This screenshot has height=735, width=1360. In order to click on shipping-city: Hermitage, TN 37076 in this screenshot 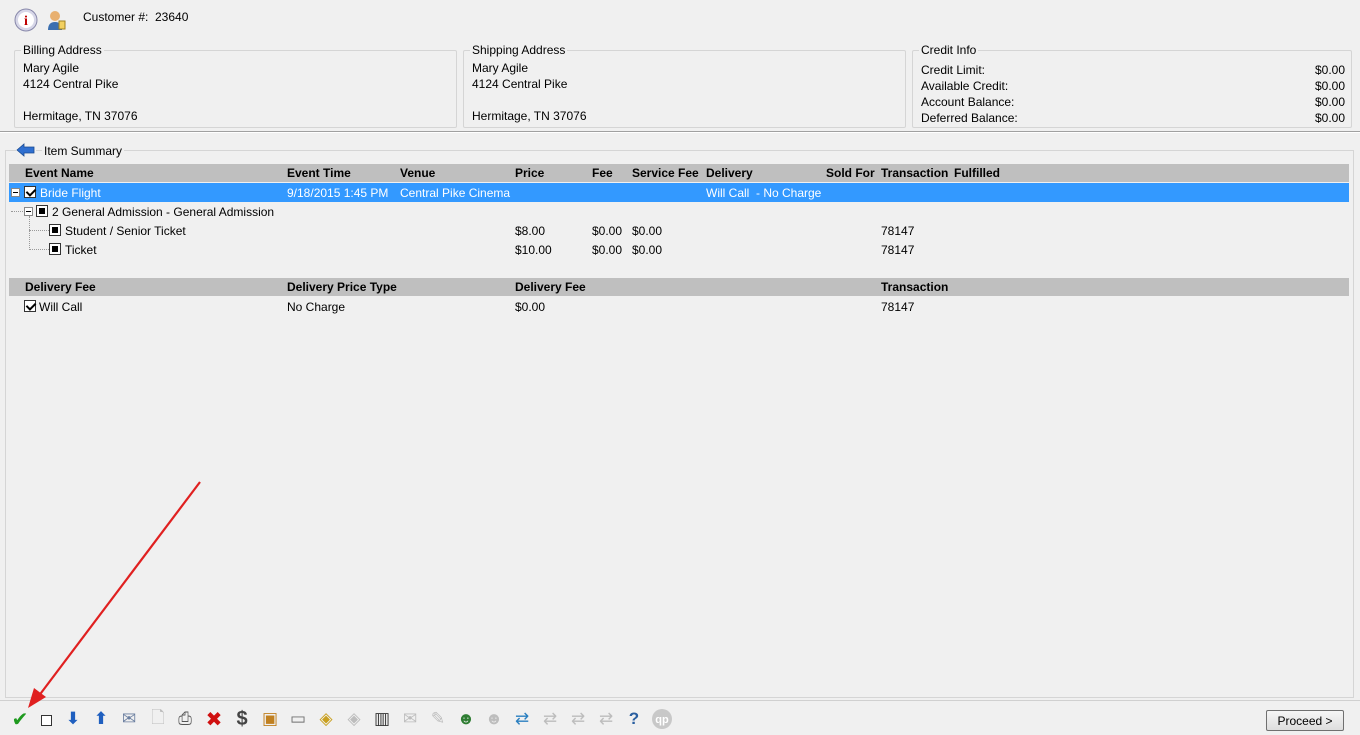, I will do `click(529, 116)`.